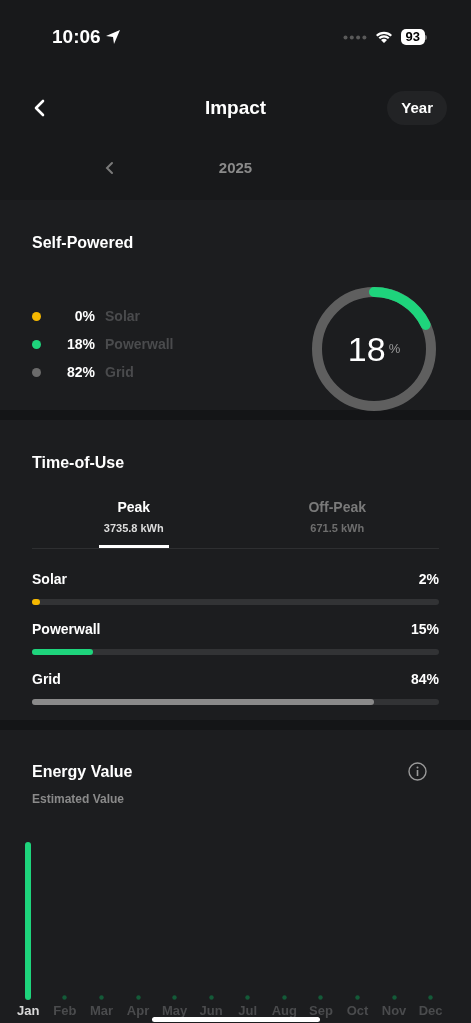 This screenshot has width=471, height=1023. Describe the element at coordinates (394, 349) in the screenshot. I see `donut-unit: %` at that location.